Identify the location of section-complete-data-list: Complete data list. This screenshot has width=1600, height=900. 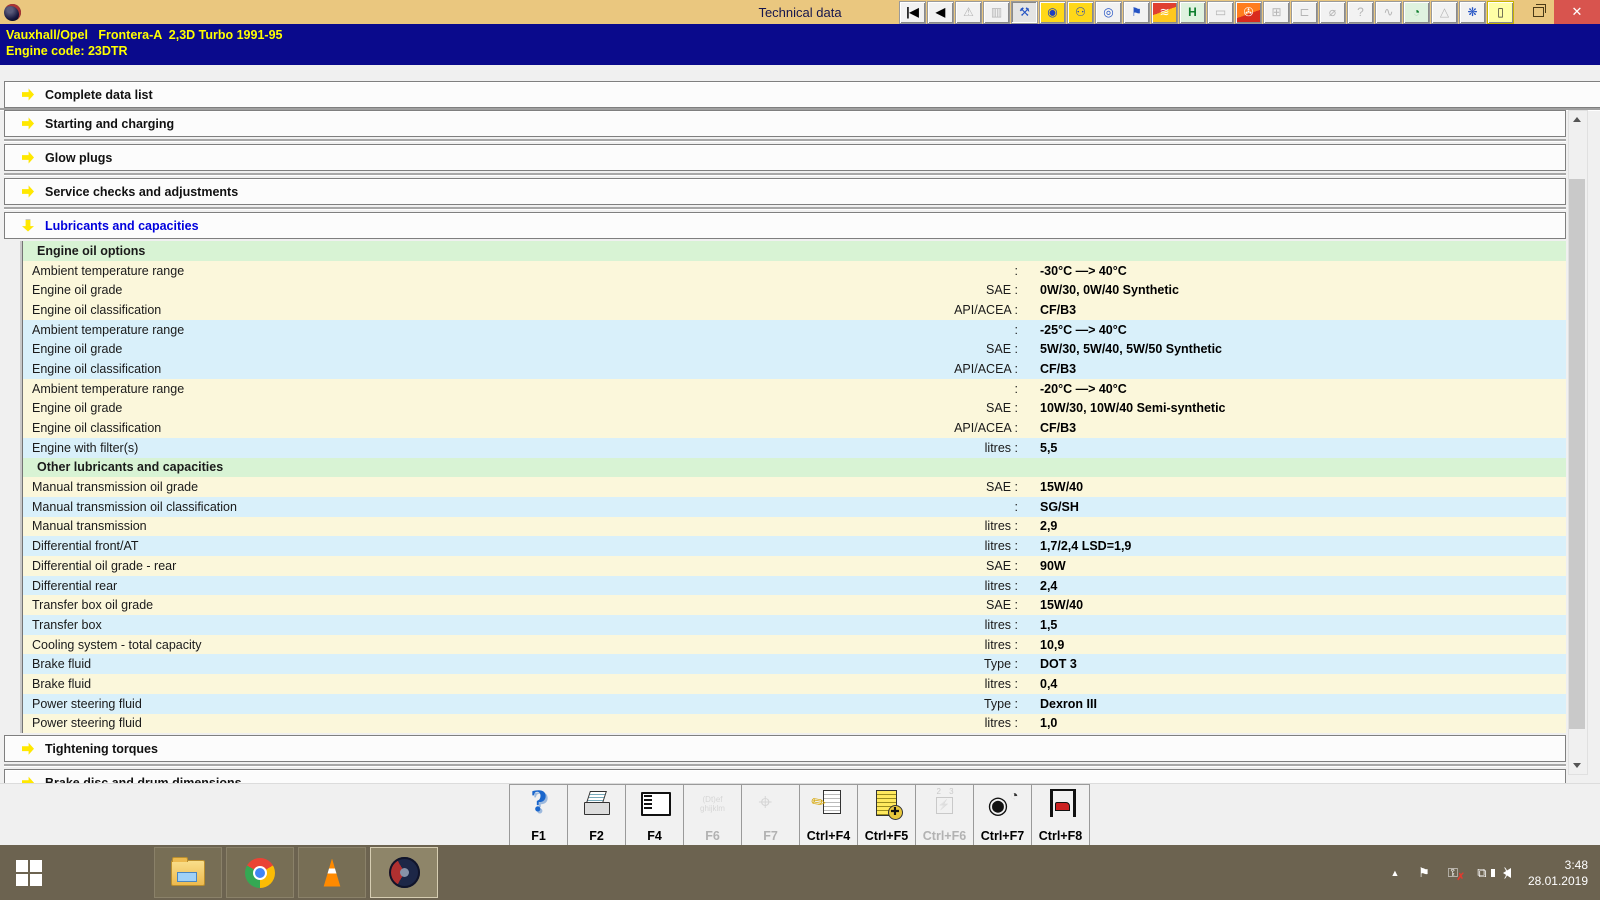
(802, 94).